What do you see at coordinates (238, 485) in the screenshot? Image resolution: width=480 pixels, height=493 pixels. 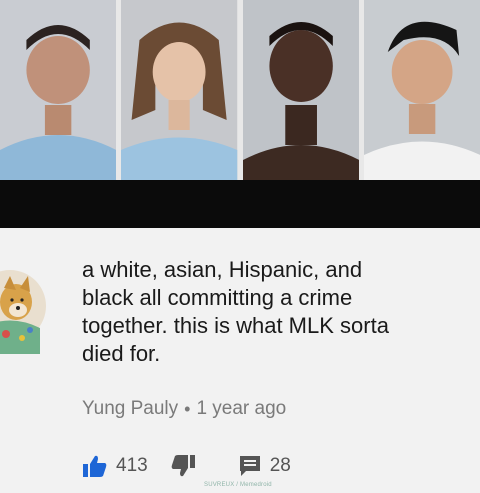 I see `watermark: SUVREUX / Memedroid` at bounding box center [238, 485].